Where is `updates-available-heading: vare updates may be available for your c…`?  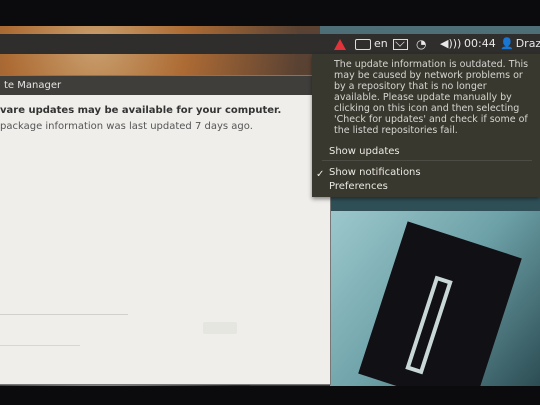 updates-available-heading: vare updates may be available for your c… is located at coordinates (141, 110).